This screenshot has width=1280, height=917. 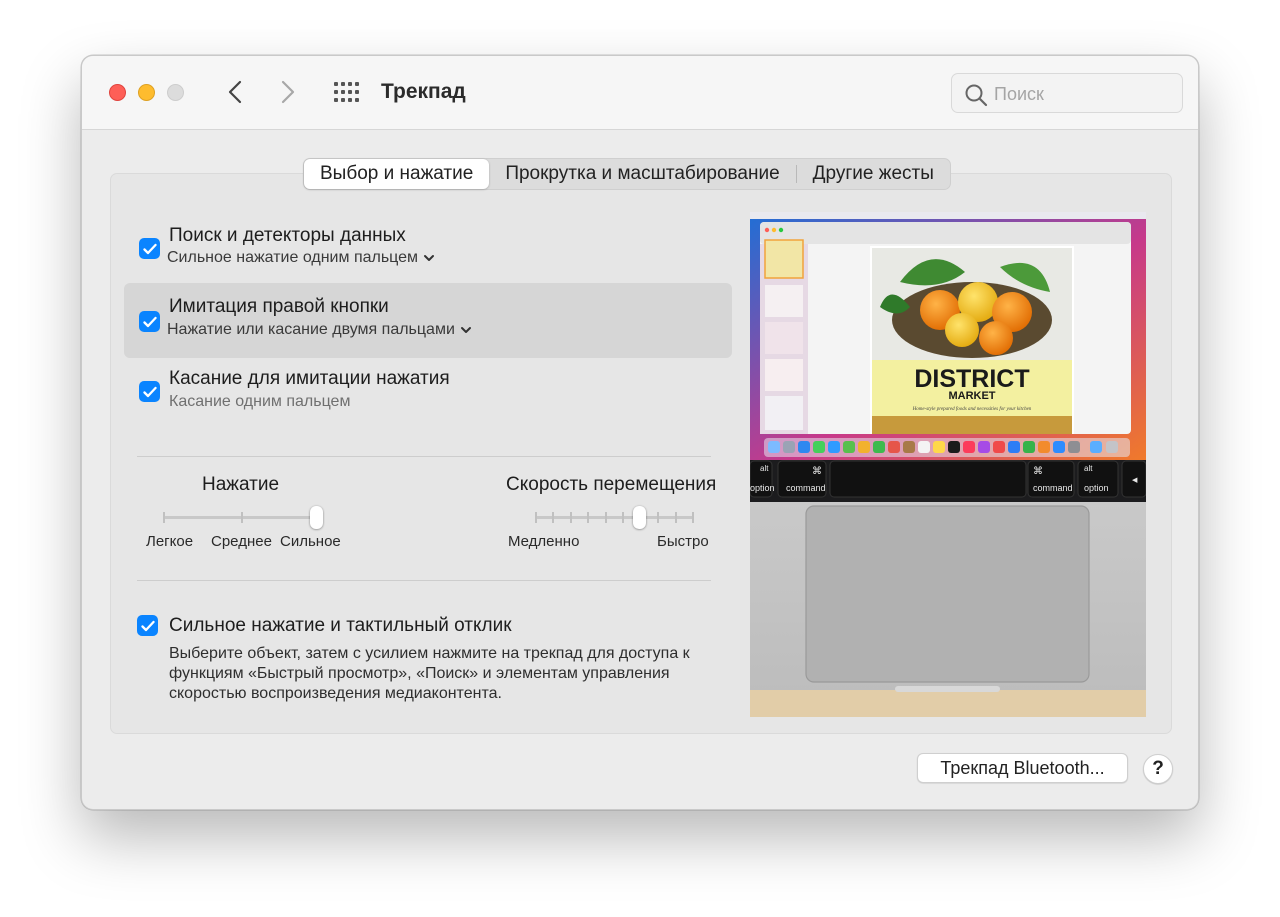 I want to click on back-button, so click(x=235, y=92).